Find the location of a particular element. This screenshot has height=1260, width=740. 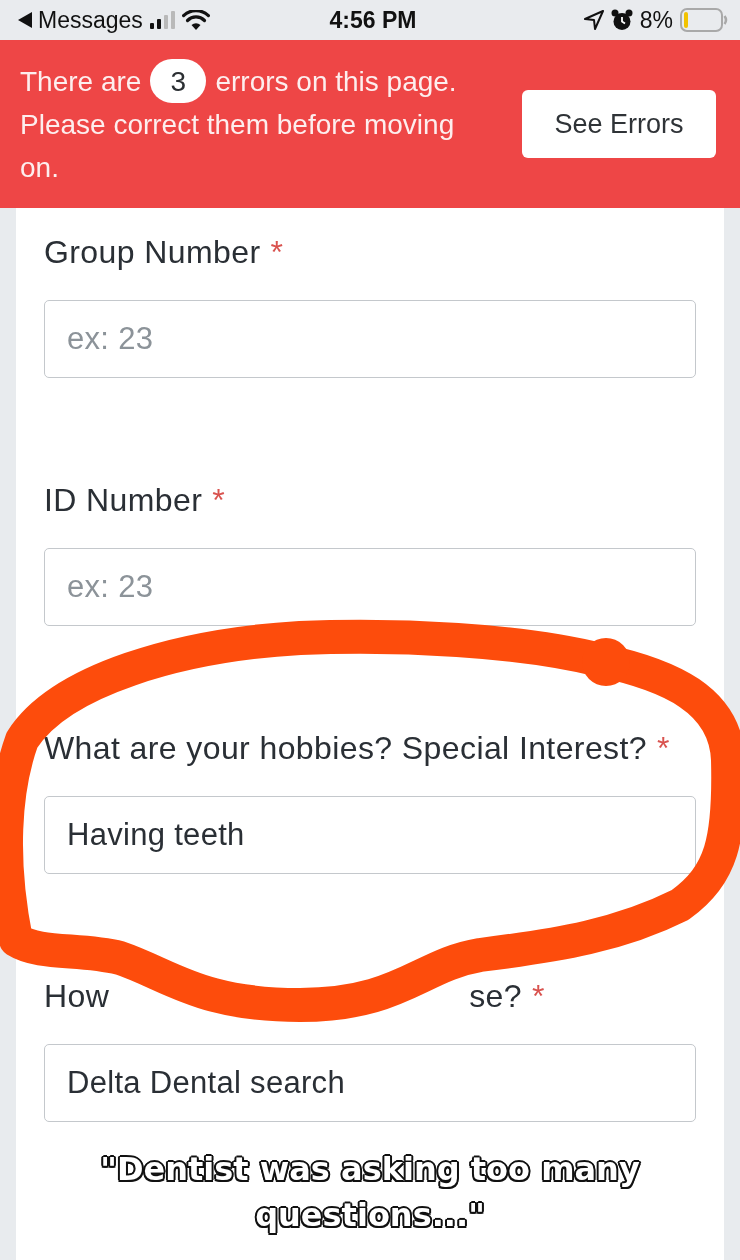

alarm-clock-icon is located at coordinates (621, 20).